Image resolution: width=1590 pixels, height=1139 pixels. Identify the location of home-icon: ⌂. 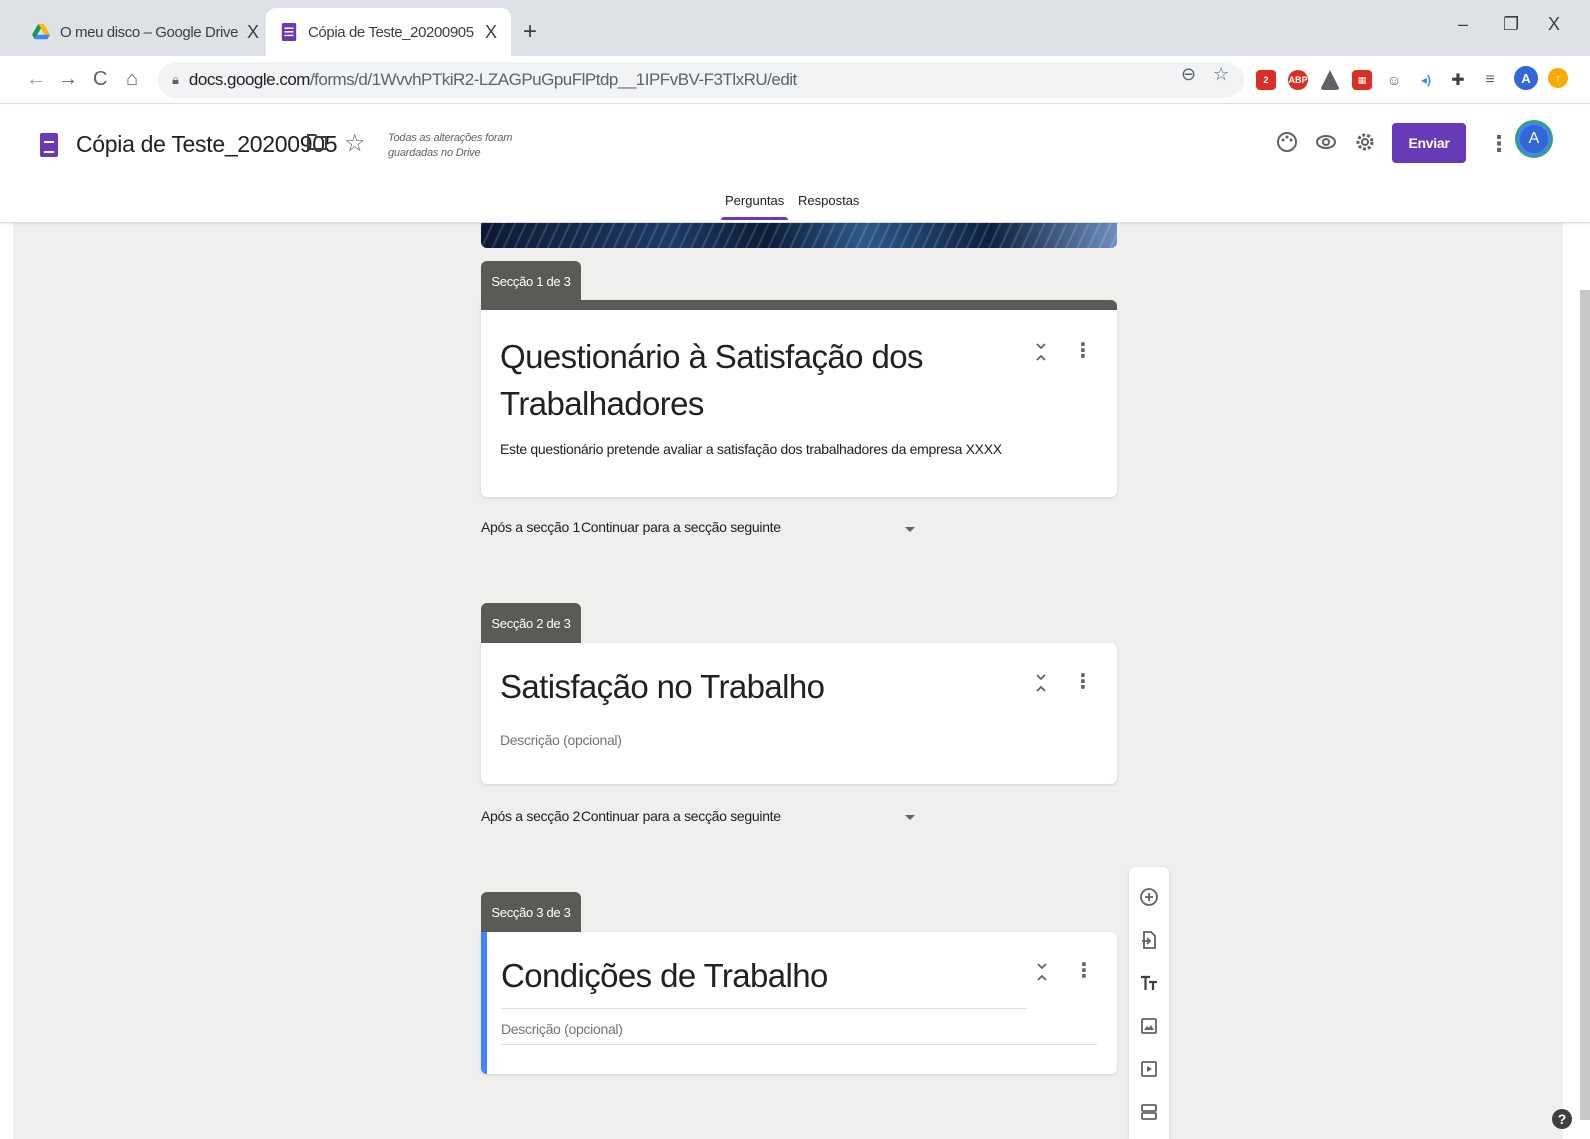
(132, 79).